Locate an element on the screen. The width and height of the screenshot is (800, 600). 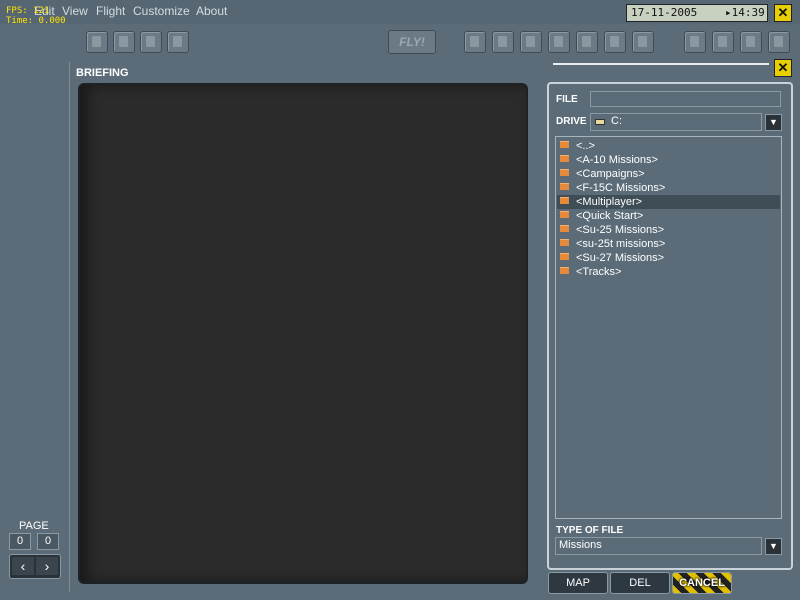
briefing-title: BRIEFING is located at coordinates (102, 73).